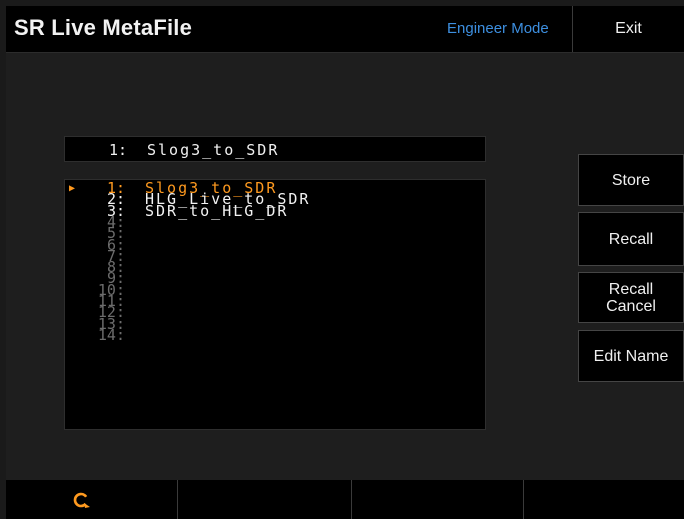  I want to click on list-item: 11:, so click(275, 301).